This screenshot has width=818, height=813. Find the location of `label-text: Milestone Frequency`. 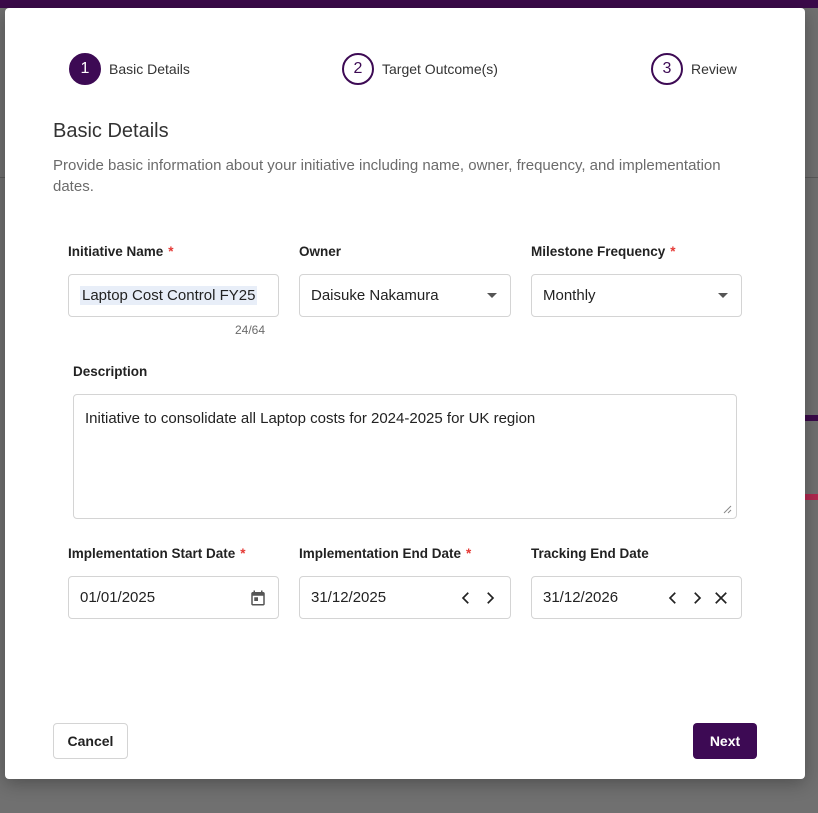

label-text: Milestone Frequency is located at coordinates (598, 251).